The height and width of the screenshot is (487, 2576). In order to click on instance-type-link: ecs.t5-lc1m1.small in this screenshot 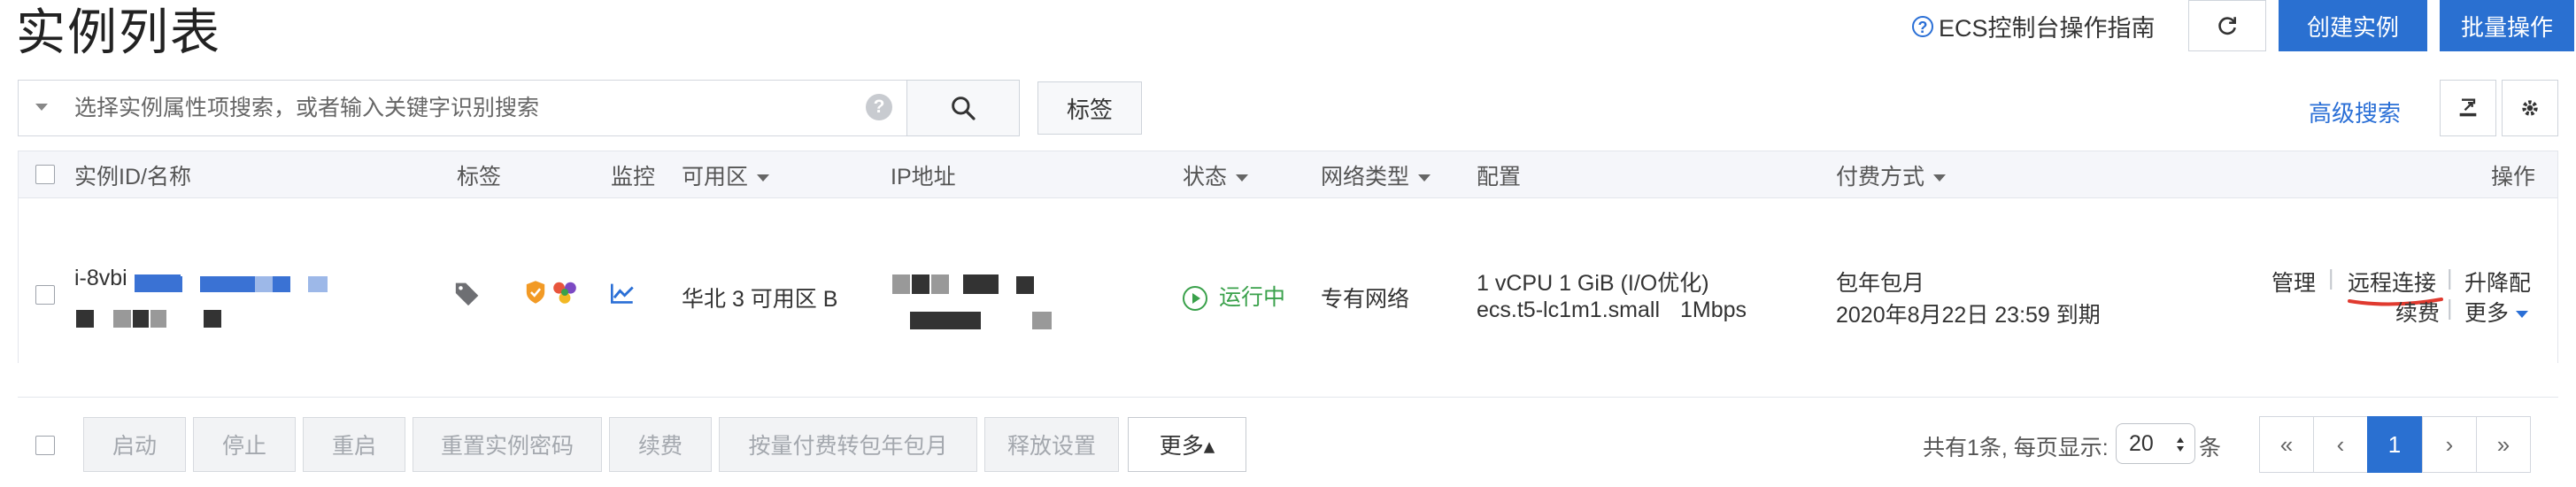, I will do `click(1568, 310)`.